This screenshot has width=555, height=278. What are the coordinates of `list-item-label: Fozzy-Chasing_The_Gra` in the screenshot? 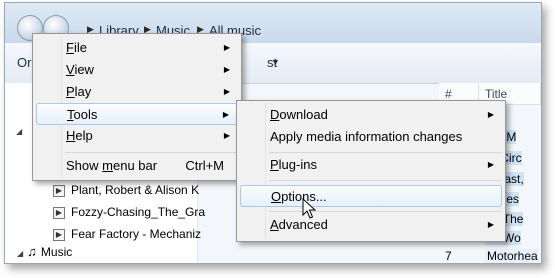 It's located at (138, 212).